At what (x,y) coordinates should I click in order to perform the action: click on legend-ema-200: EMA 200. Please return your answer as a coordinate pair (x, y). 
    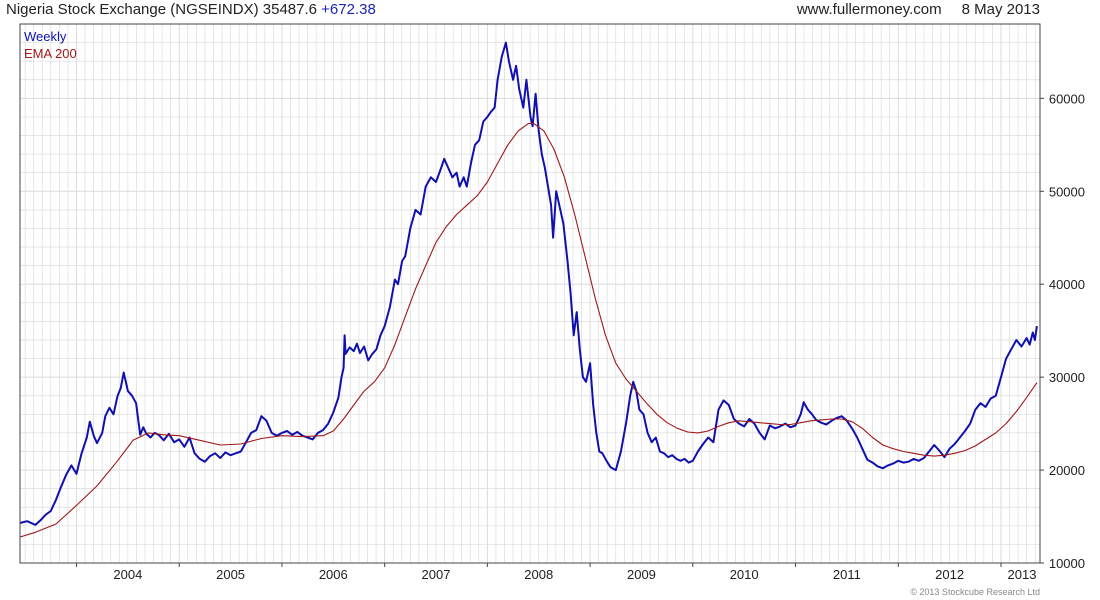
    Looking at the image, I should click on (50, 53).